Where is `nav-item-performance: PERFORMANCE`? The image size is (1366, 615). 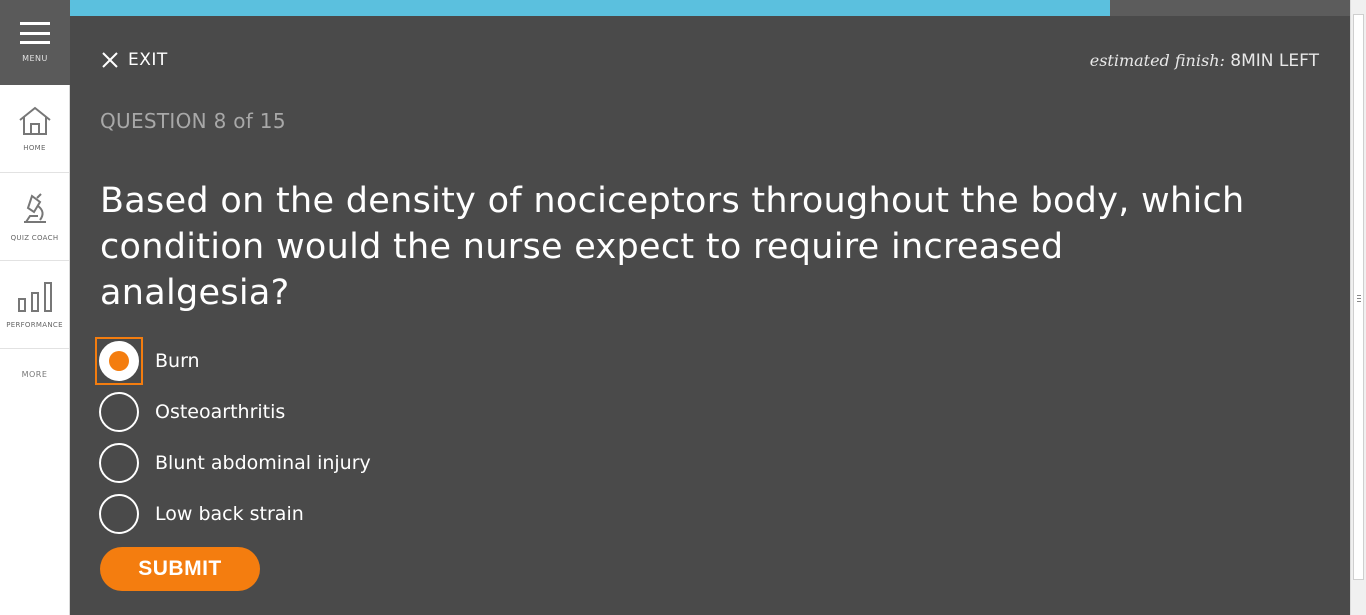
nav-item-performance: PERFORMANCE is located at coordinates (34, 305).